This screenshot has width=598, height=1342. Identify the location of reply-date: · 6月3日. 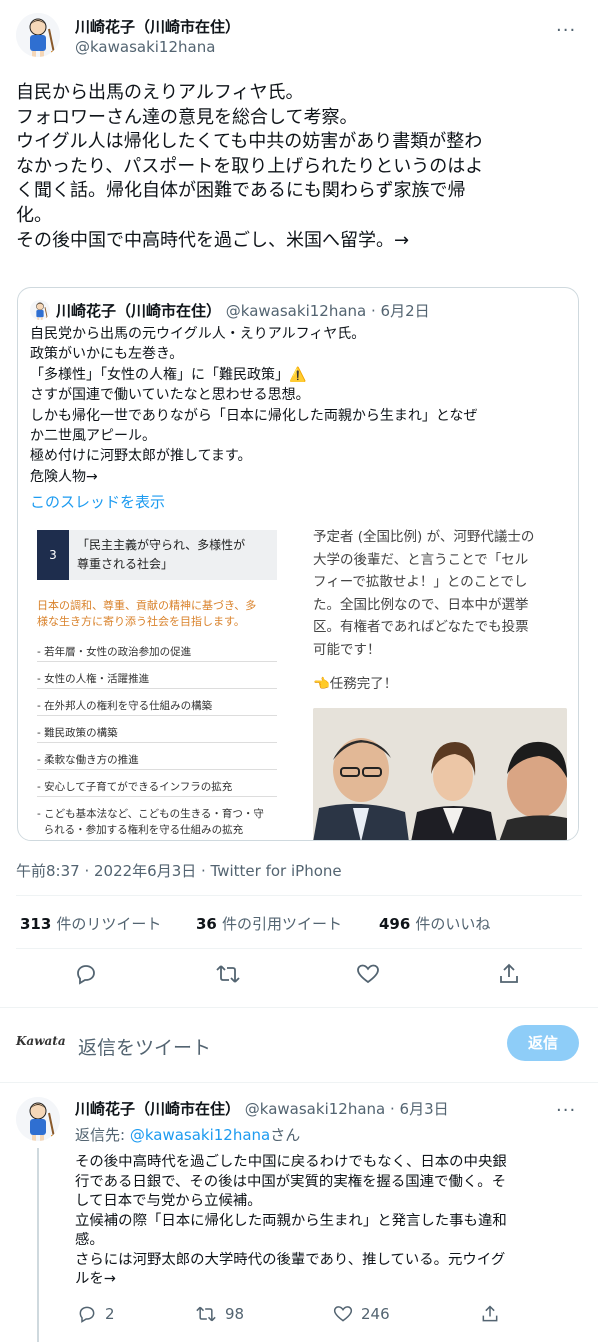
(419, 1109).